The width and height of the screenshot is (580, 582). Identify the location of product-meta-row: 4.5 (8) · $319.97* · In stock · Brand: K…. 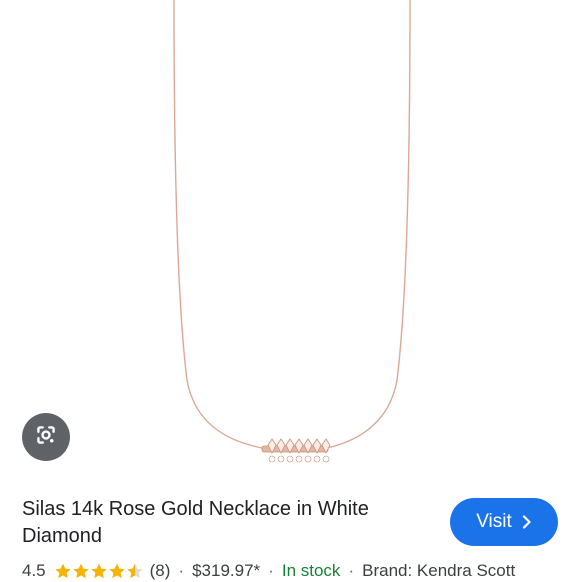
(268, 571).